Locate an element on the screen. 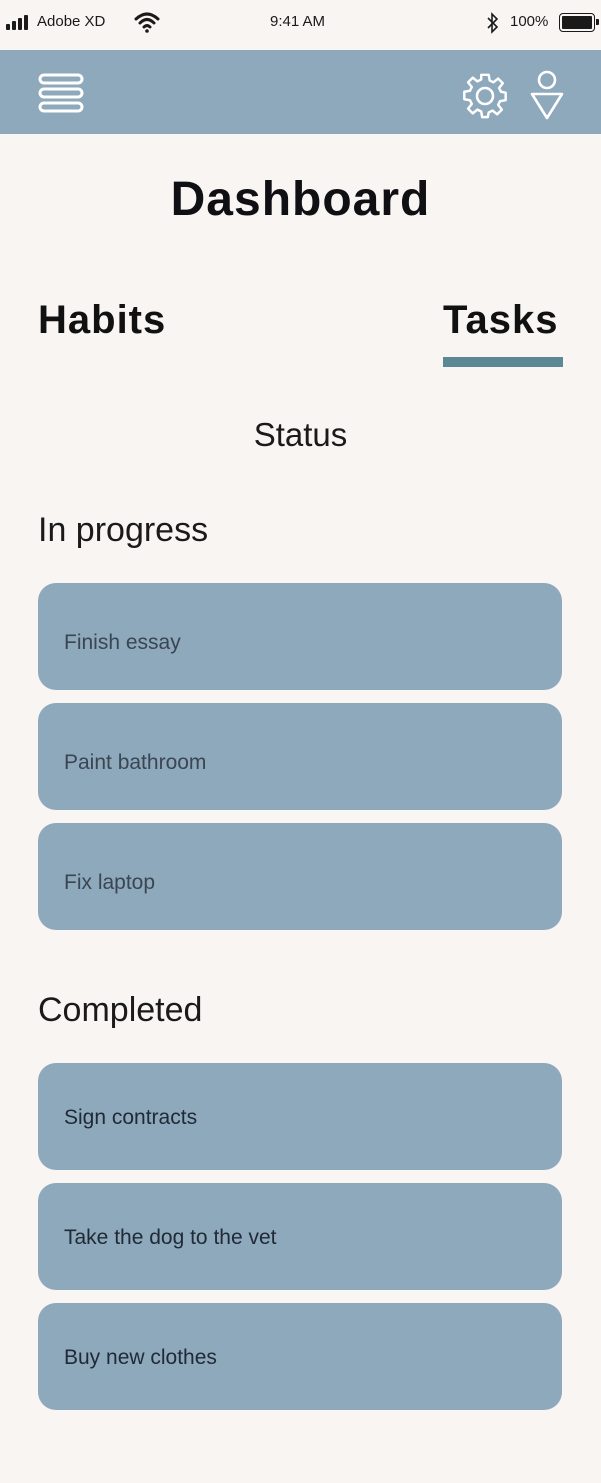  clock-time: 9:41 AM is located at coordinates (298, 21).